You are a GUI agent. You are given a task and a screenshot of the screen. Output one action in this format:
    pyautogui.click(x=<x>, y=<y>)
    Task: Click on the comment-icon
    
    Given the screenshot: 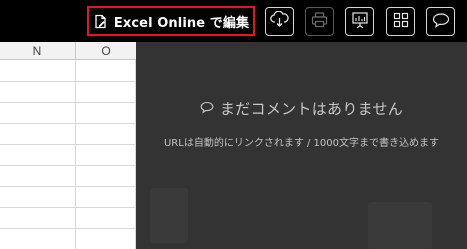 What is the action you would take?
    pyautogui.click(x=441, y=22)
    